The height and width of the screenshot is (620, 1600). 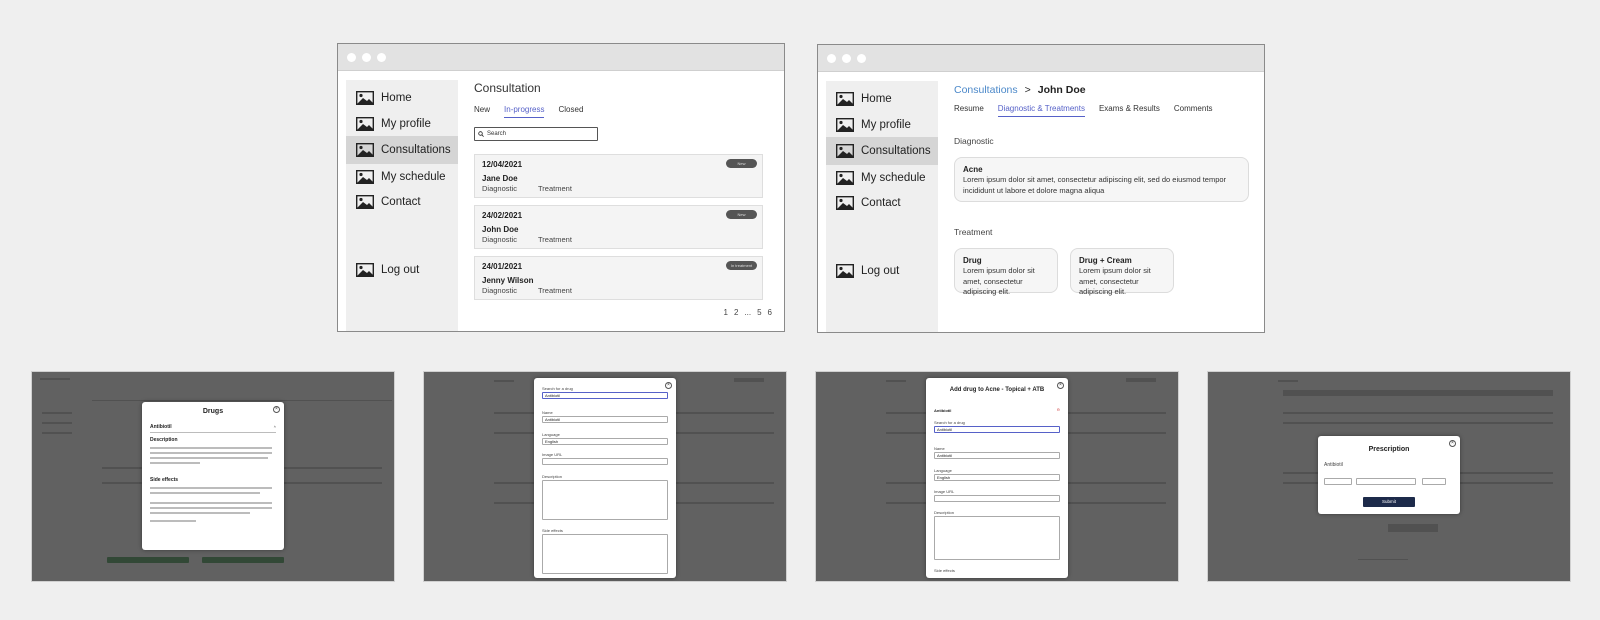 What do you see at coordinates (555, 188) in the screenshot?
I see `treatment-label: Treatment` at bounding box center [555, 188].